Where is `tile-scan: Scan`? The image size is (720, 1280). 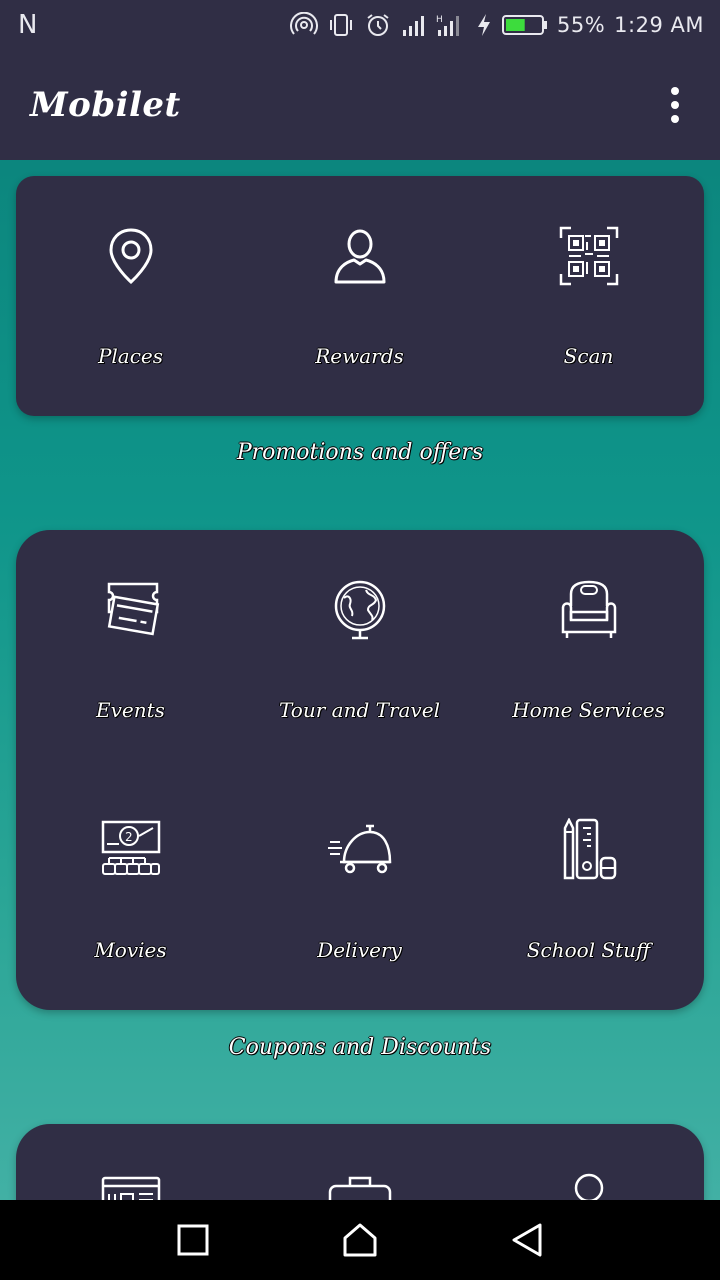
tile-scan: Scan is located at coordinates (588, 276).